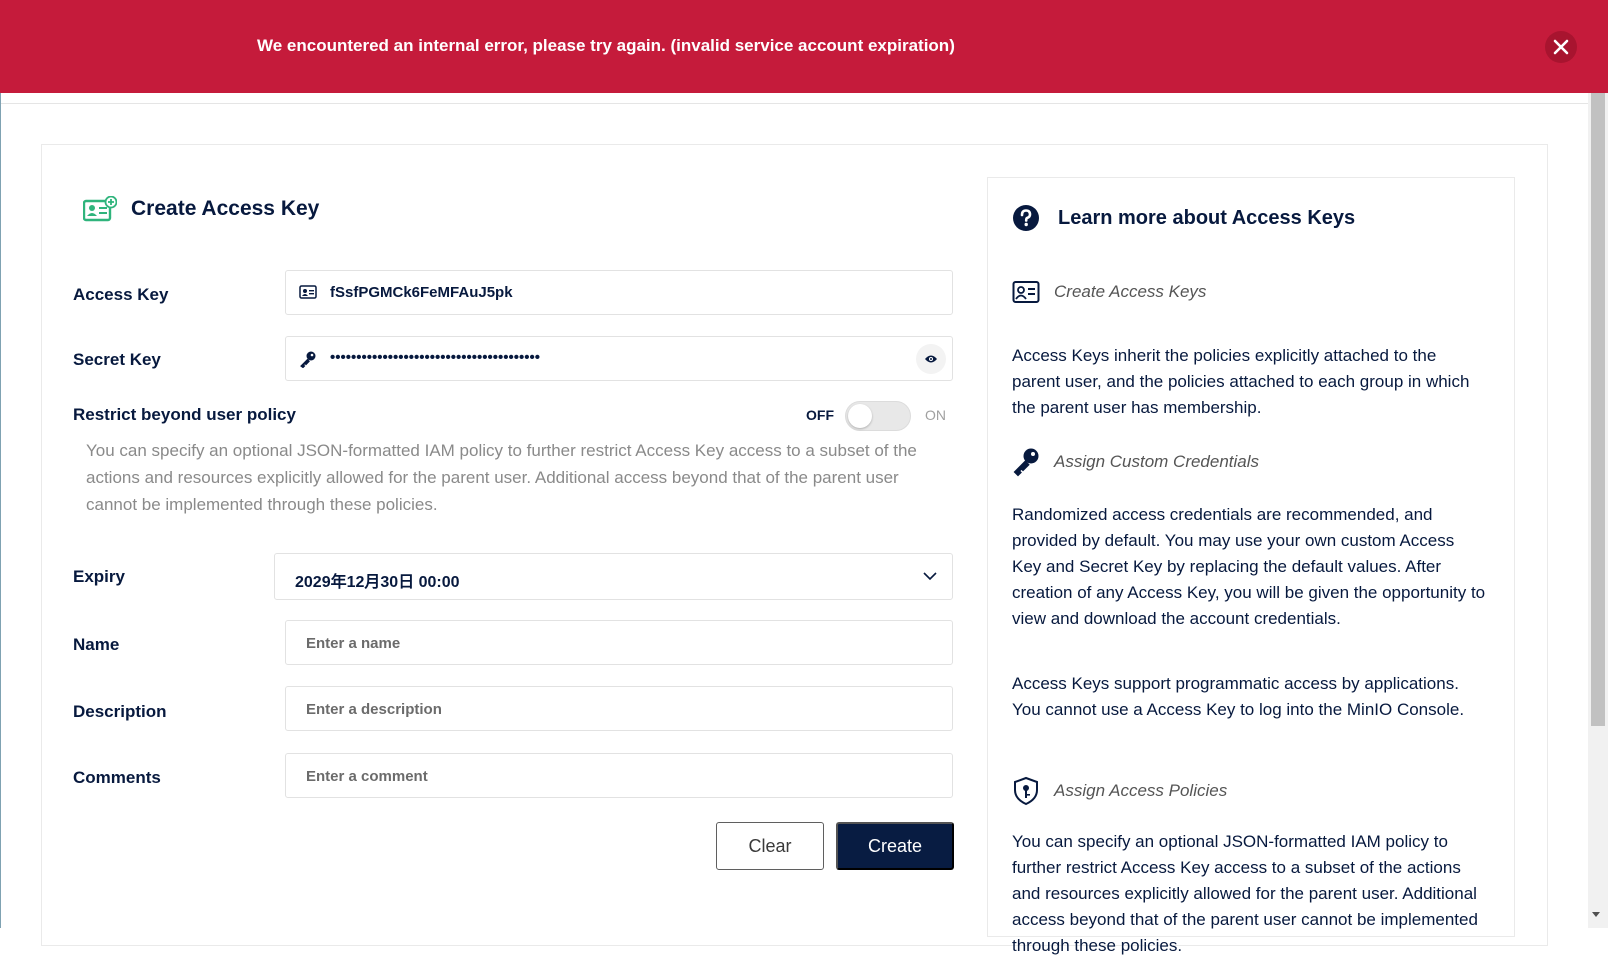 The width and height of the screenshot is (1608, 959). What do you see at coordinates (935, 415) in the screenshot?
I see `toggle-on-label: ON` at bounding box center [935, 415].